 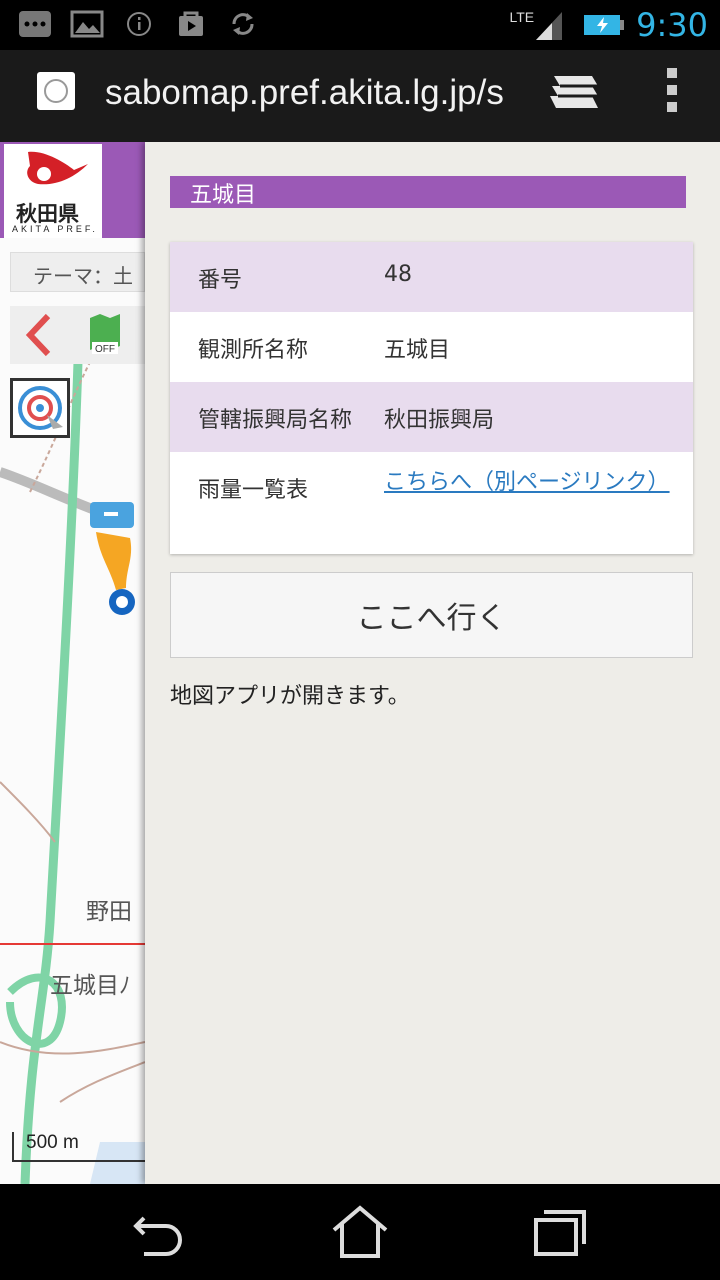 I want to click on row-key: 雨量一覧表, so click(x=253, y=490).